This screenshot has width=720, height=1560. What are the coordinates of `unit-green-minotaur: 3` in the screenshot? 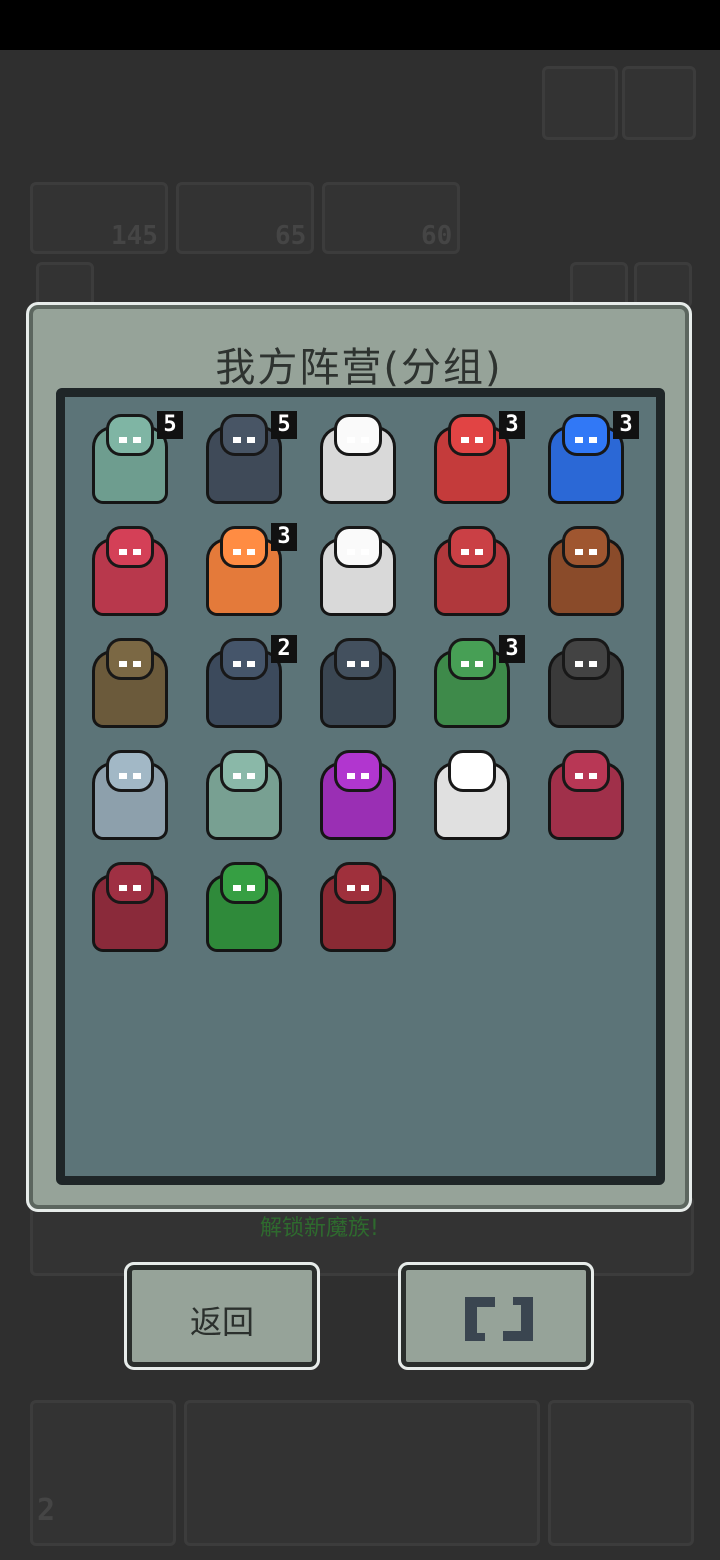 It's located at (474, 686).